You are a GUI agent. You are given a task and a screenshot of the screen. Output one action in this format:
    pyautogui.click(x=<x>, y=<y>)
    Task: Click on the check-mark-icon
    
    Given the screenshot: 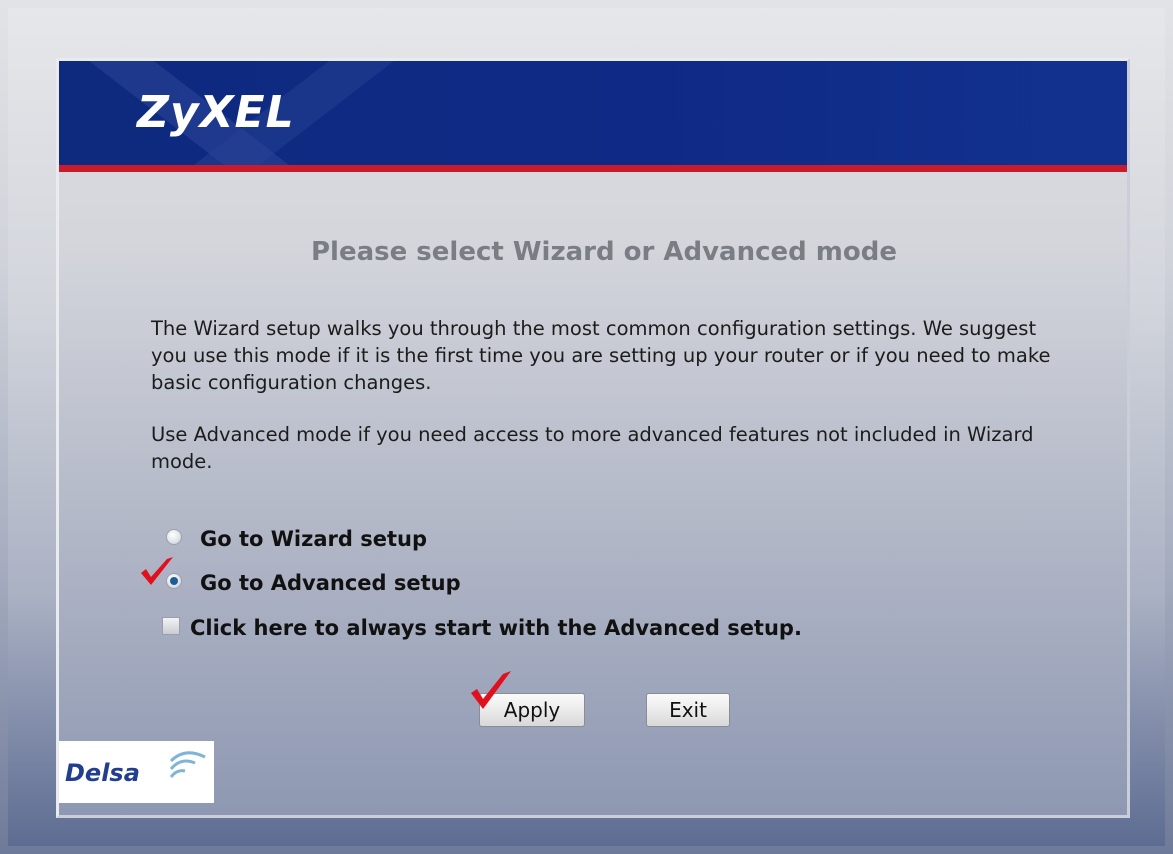 What is the action you would take?
    pyautogui.click(x=491, y=690)
    